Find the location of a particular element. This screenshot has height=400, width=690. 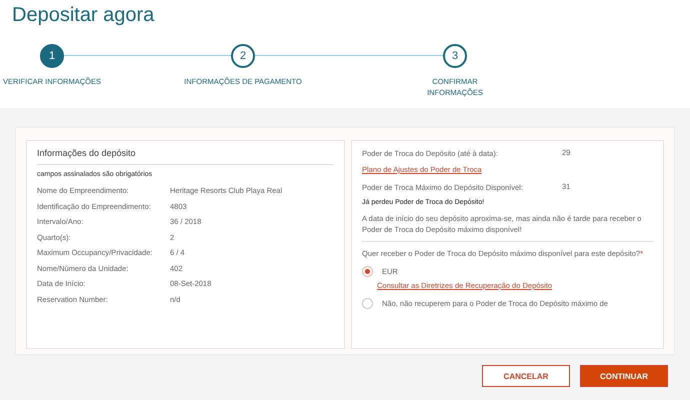

cancel-button: CANCELAR is located at coordinates (526, 376).